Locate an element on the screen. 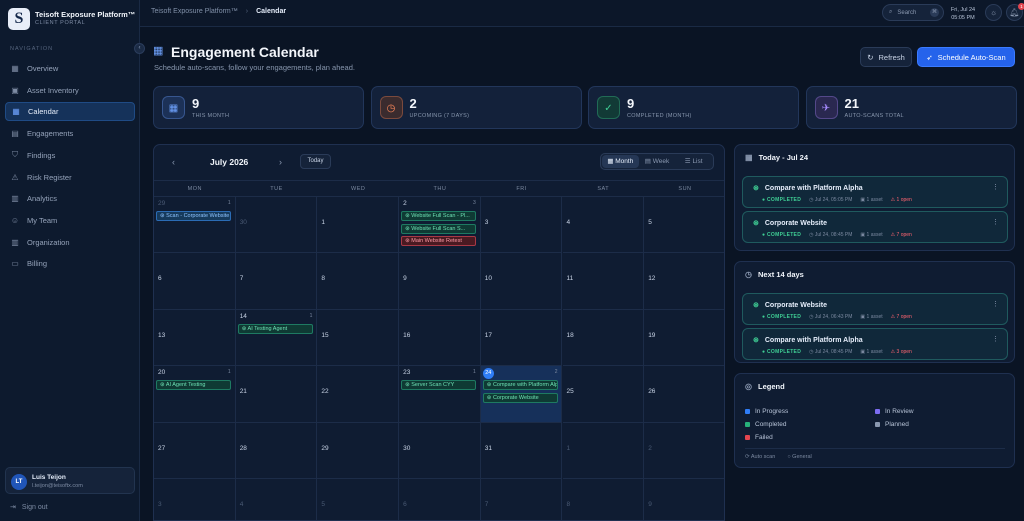 This screenshot has width=1024, height=521. calendar-day-cell: 29 1 ⊛ Scan - Corporate Website is located at coordinates (195, 225).